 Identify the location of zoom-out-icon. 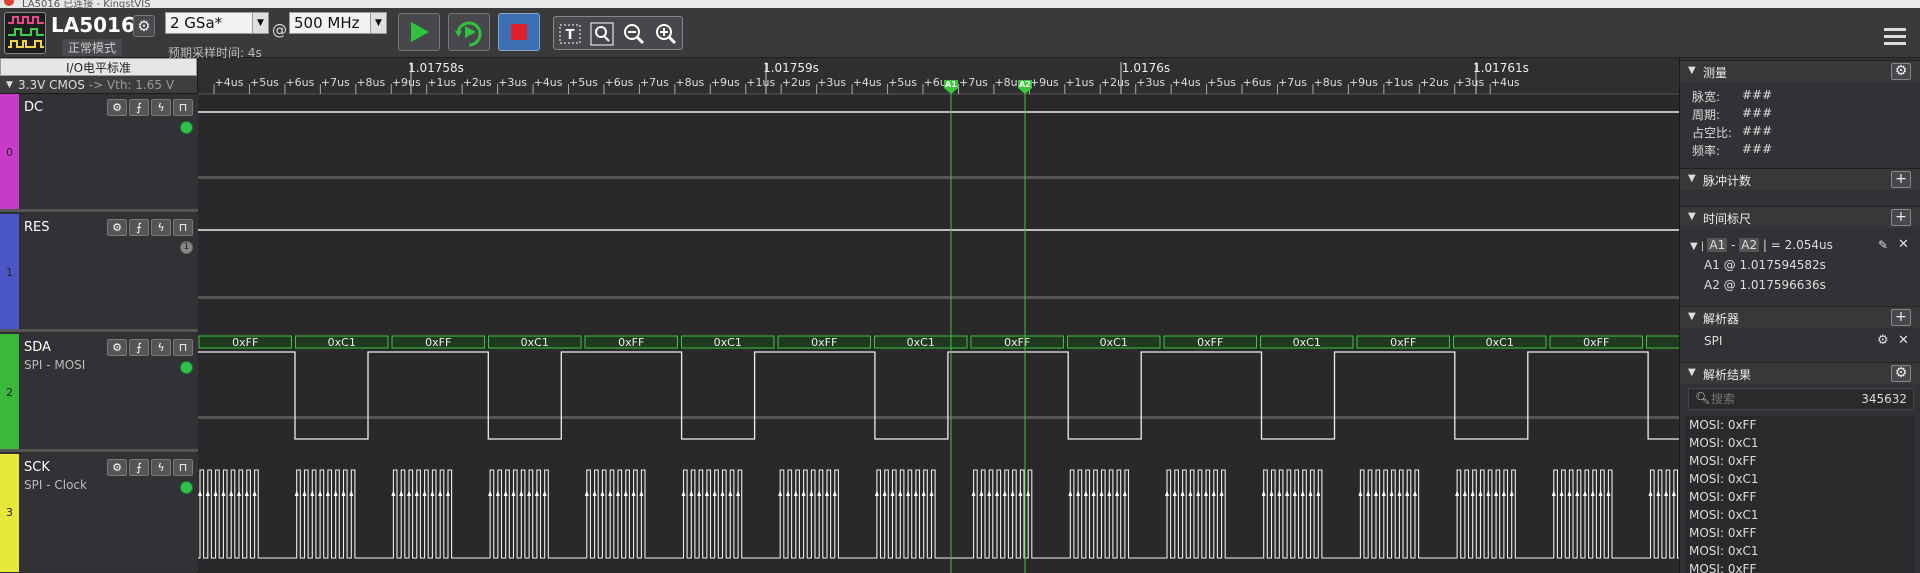
(634, 34).